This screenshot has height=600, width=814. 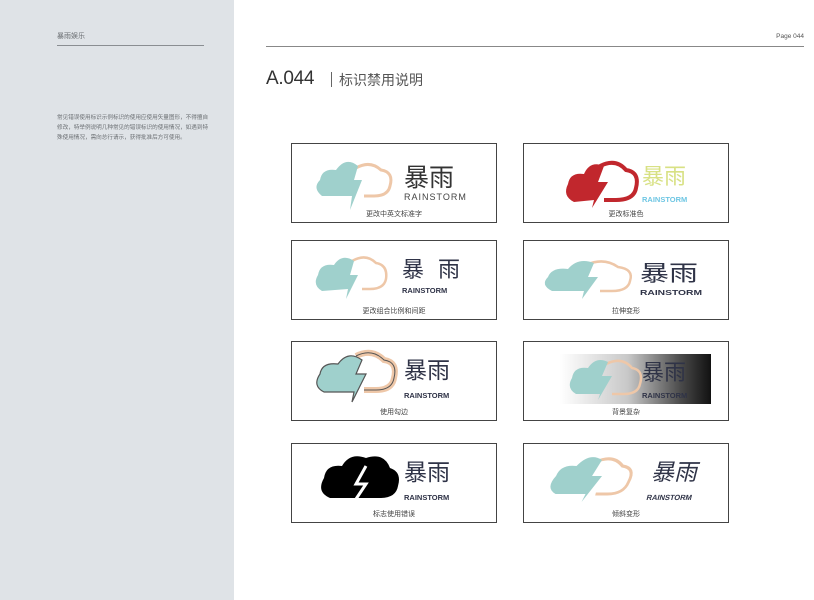 What do you see at coordinates (130, 45) in the screenshot?
I see `sidebar-divider` at bounding box center [130, 45].